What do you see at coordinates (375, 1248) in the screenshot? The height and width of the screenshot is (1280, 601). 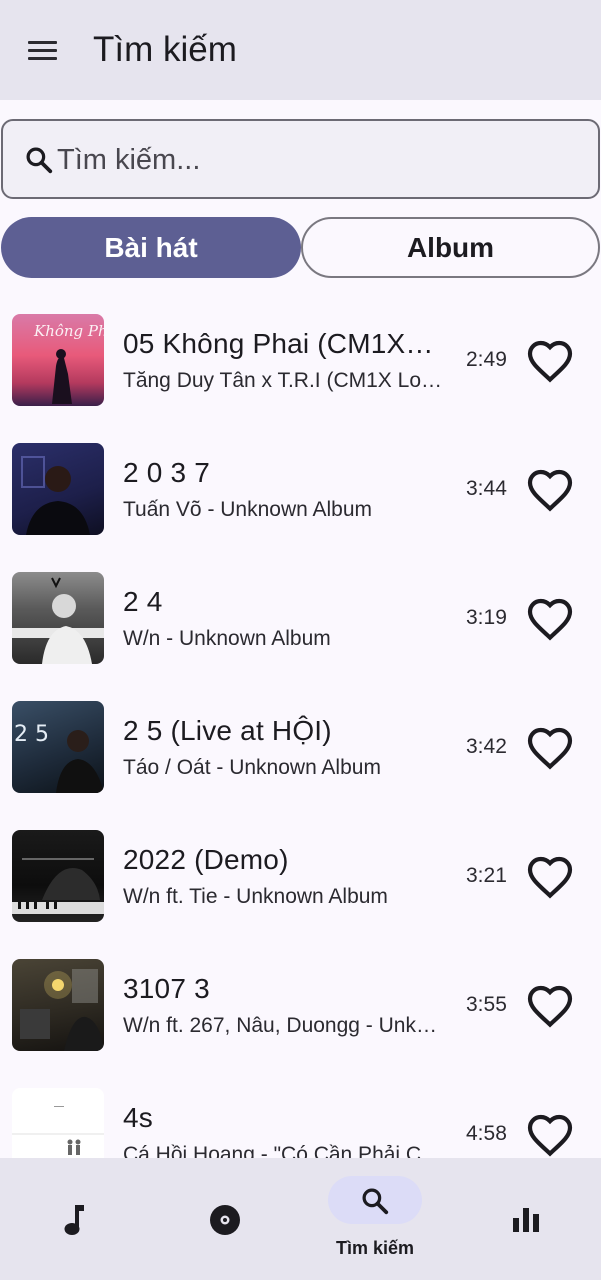 I see `nav-item-search-label: Tìm kiếm` at bounding box center [375, 1248].